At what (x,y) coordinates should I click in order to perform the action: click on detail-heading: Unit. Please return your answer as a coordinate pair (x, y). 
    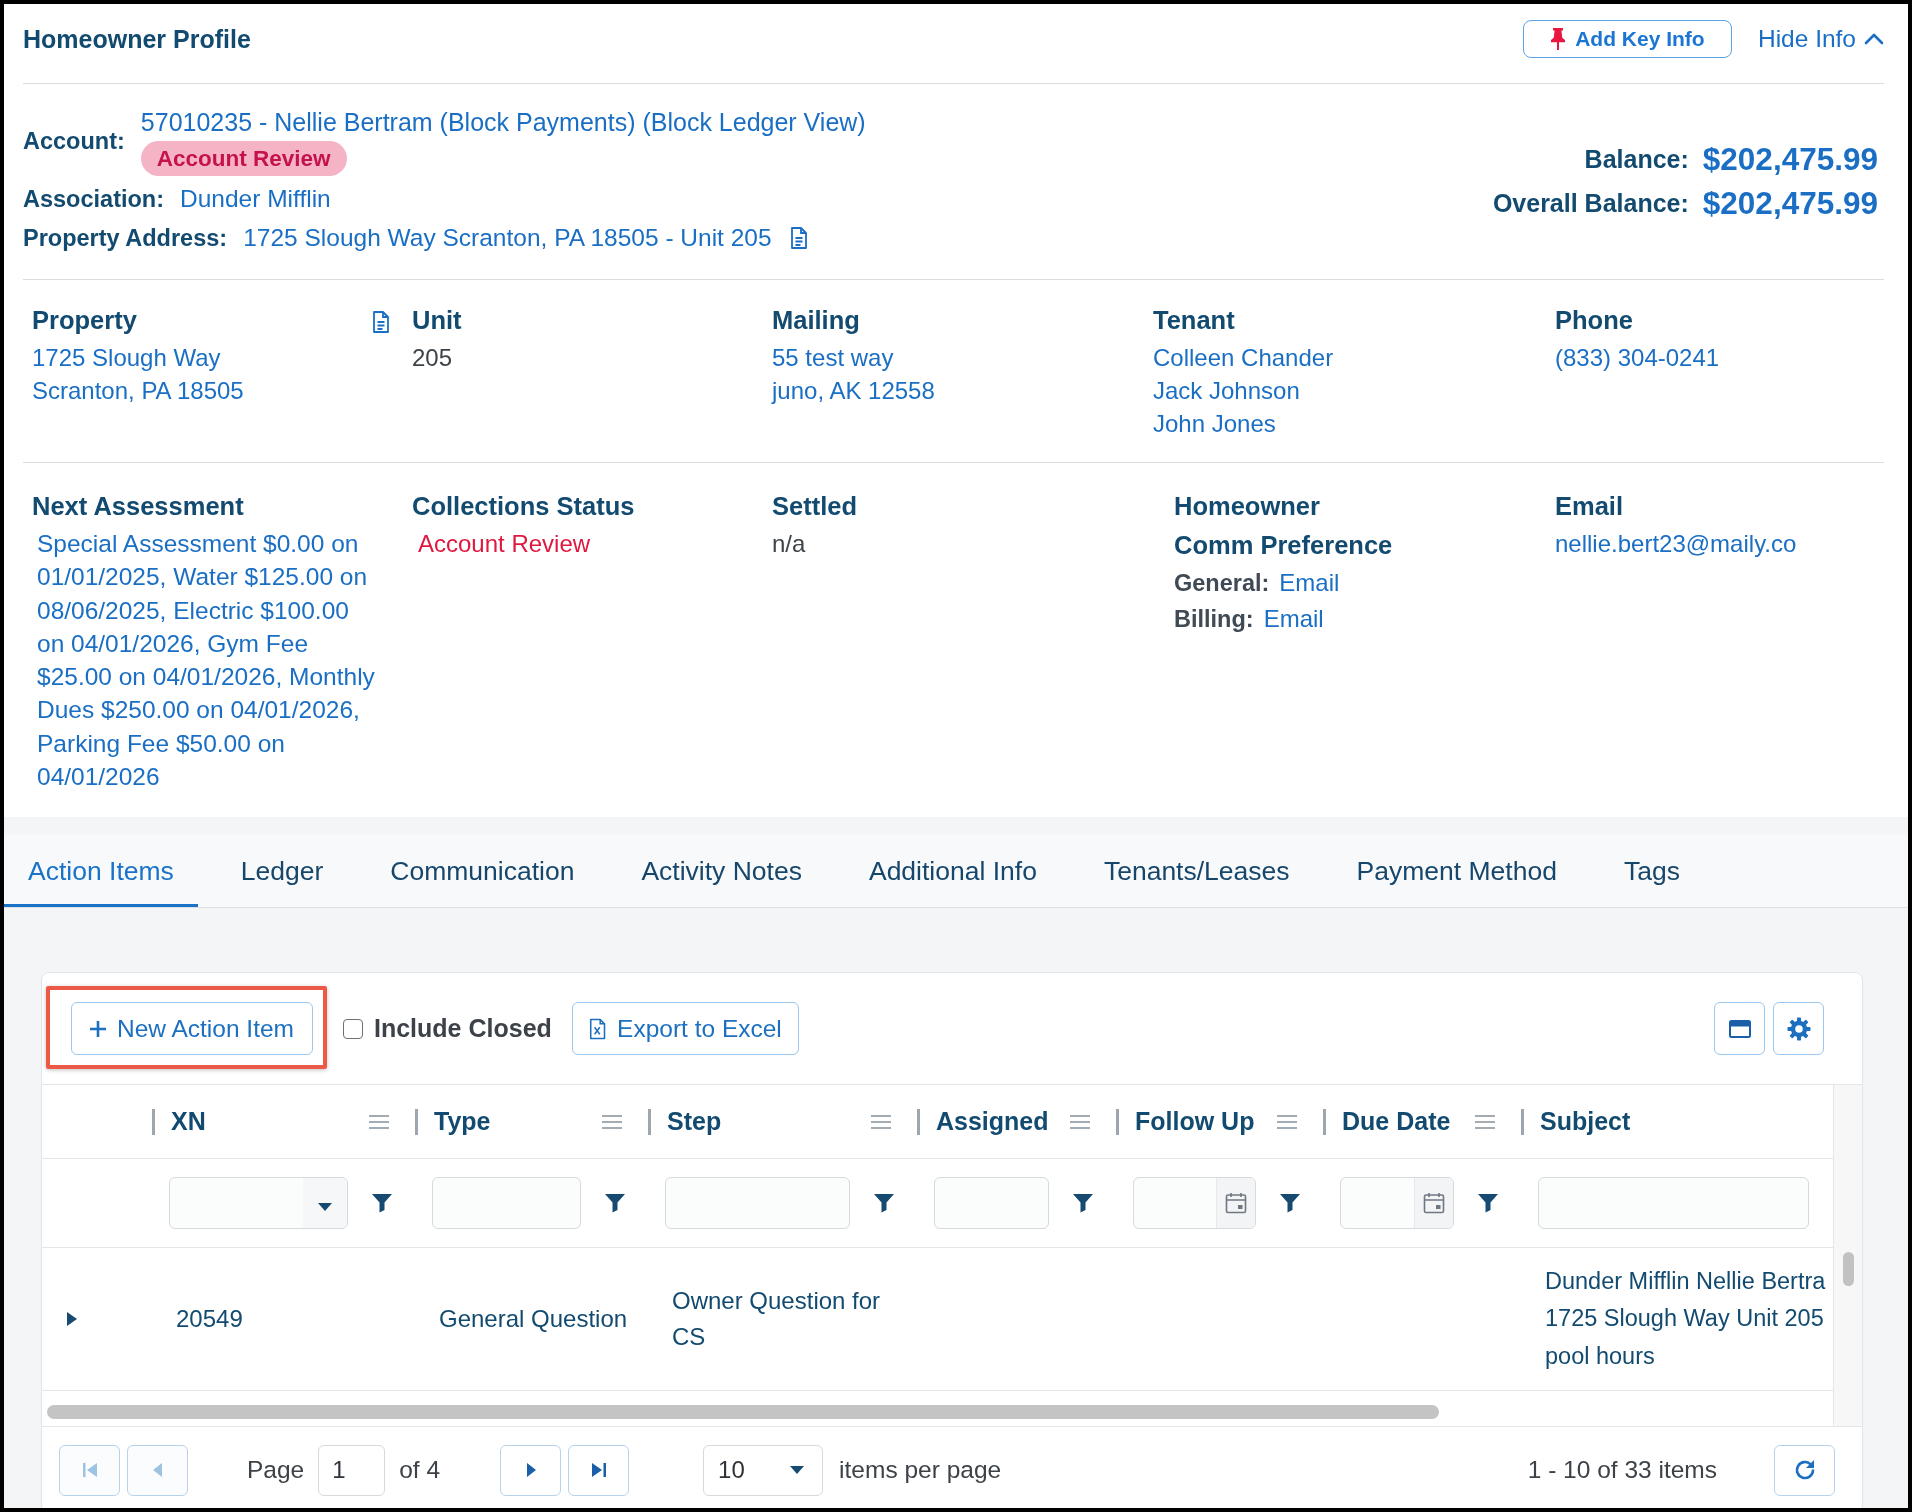
    Looking at the image, I should click on (437, 320).